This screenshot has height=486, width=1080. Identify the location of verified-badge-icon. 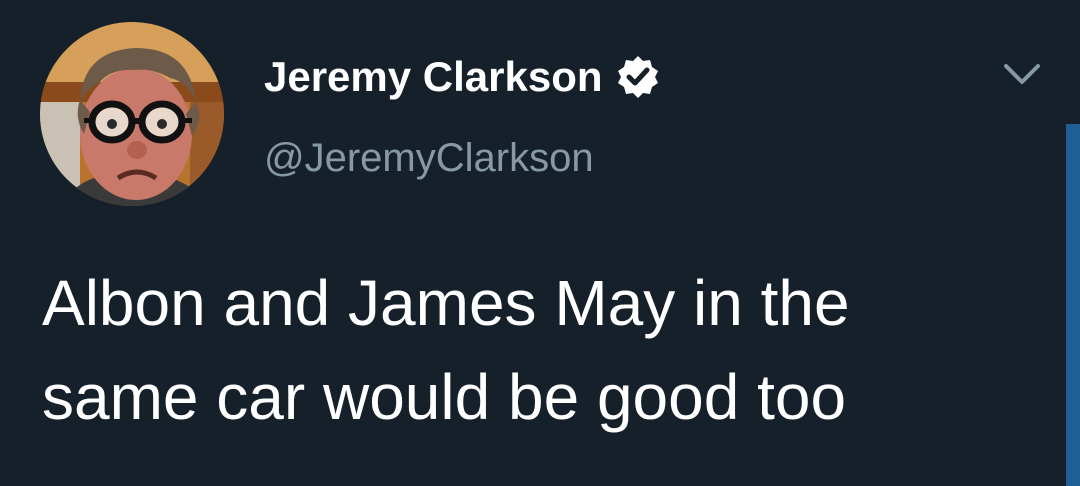
(638, 77).